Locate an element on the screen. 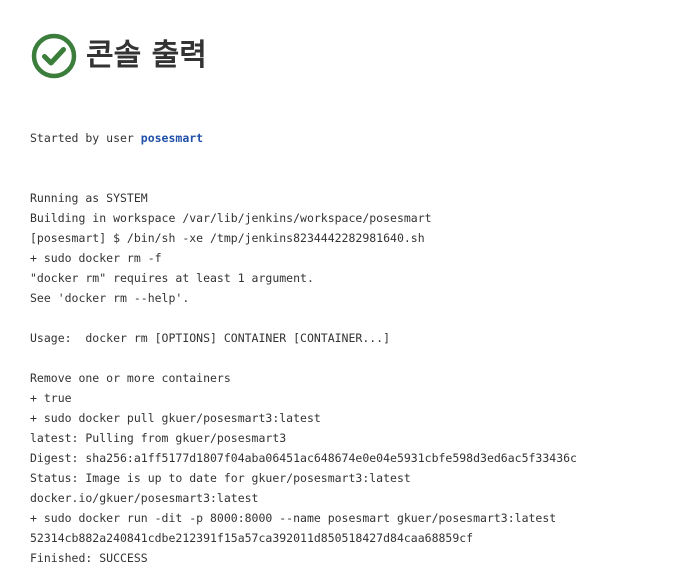 This screenshot has width=675, height=588. console-line: Running as SYSTEM is located at coordinates (89, 198).